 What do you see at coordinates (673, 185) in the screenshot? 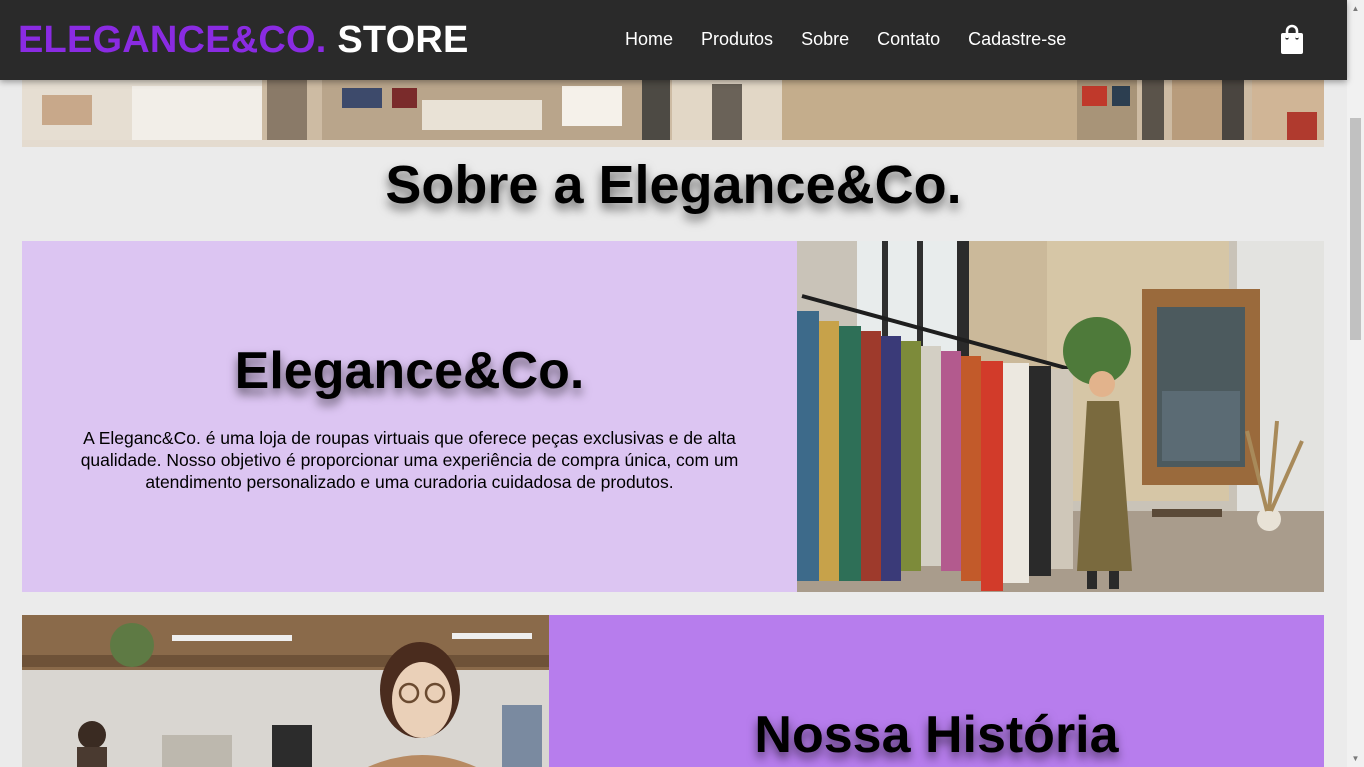
I see `page-title: Sobre a Elegance&Co.` at bounding box center [673, 185].